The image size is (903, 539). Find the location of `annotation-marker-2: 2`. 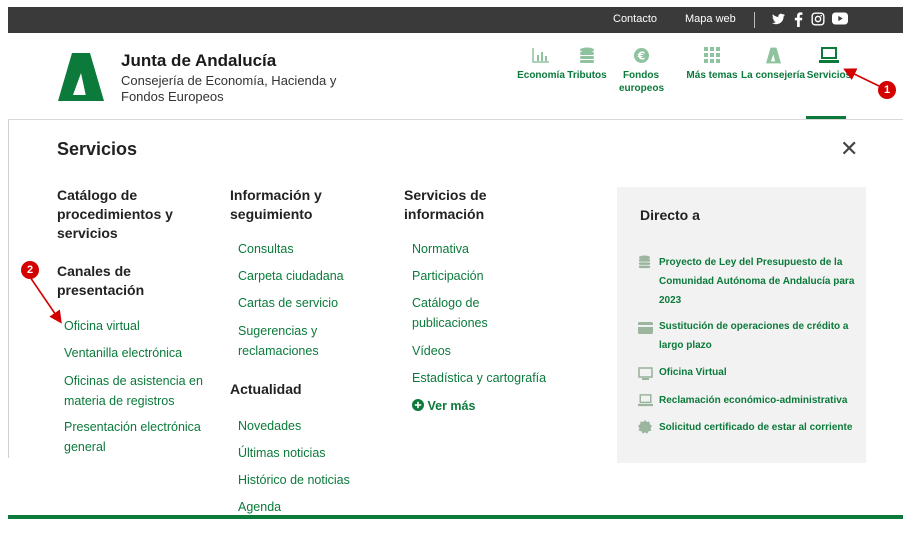

annotation-marker-2: 2 is located at coordinates (30, 270).